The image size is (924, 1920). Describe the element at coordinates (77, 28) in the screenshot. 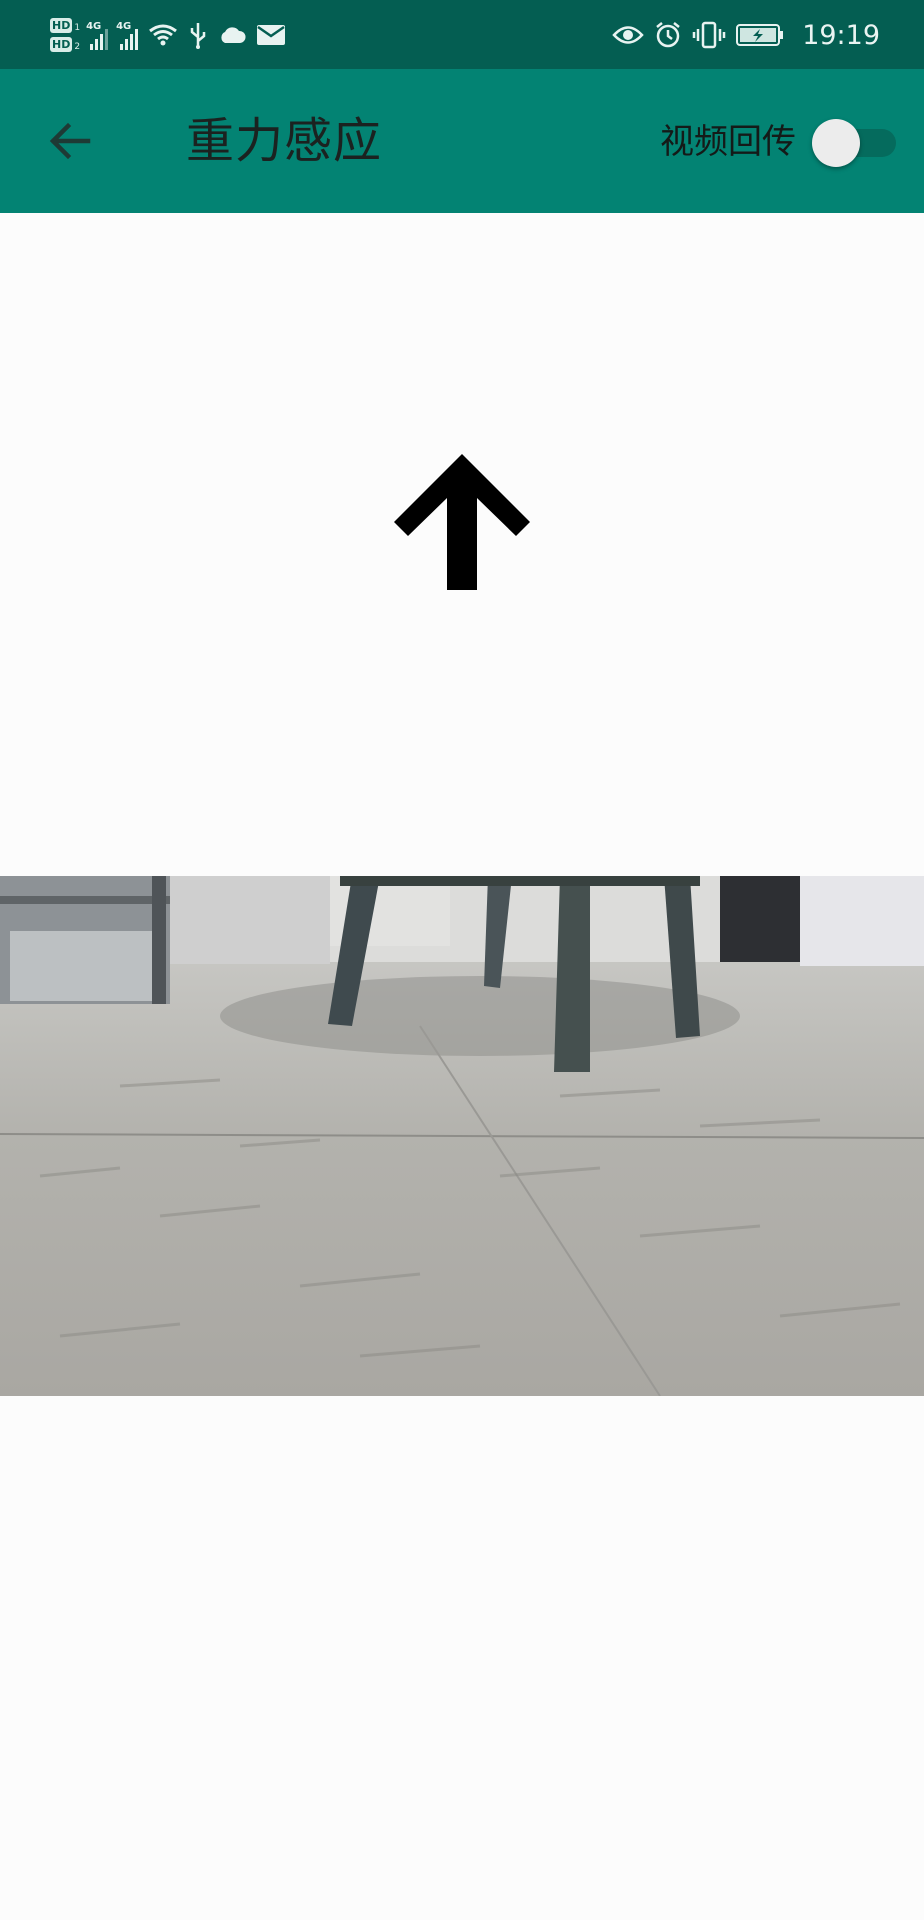

I see `sim1-index: 1` at that location.